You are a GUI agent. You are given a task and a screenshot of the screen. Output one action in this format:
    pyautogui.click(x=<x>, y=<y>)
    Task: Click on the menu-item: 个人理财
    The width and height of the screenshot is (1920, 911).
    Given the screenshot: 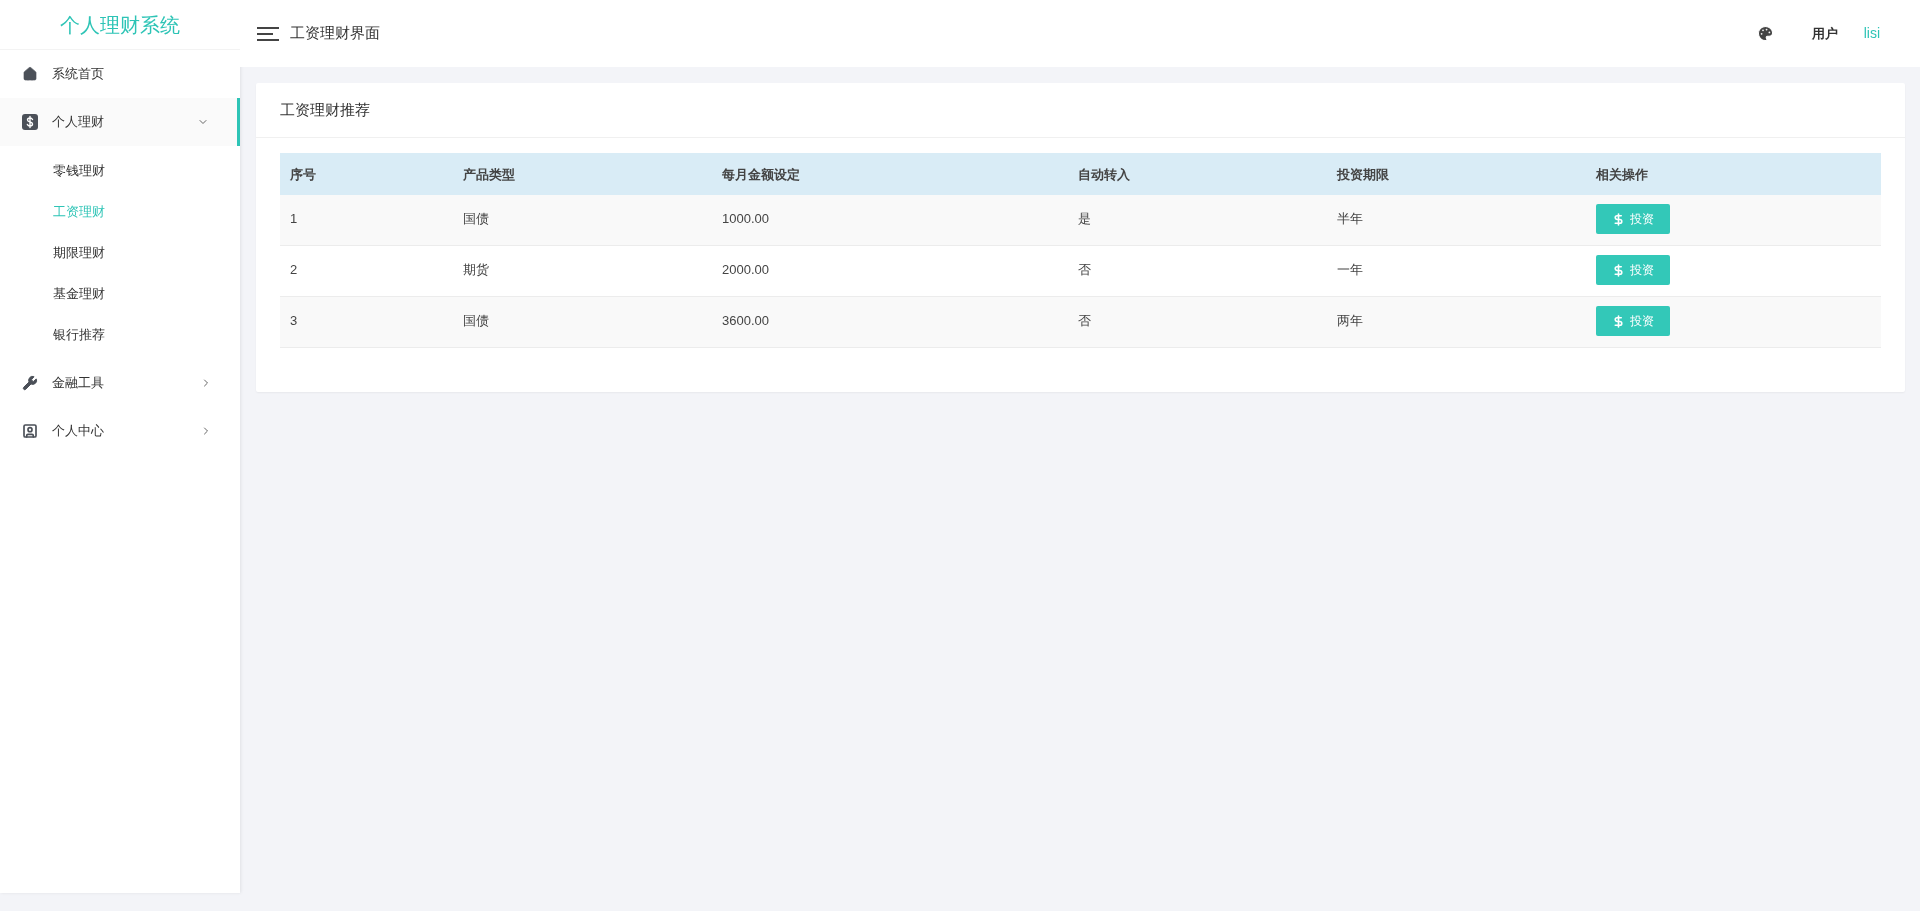 What is the action you would take?
    pyautogui.click(x=120, y=122)
    